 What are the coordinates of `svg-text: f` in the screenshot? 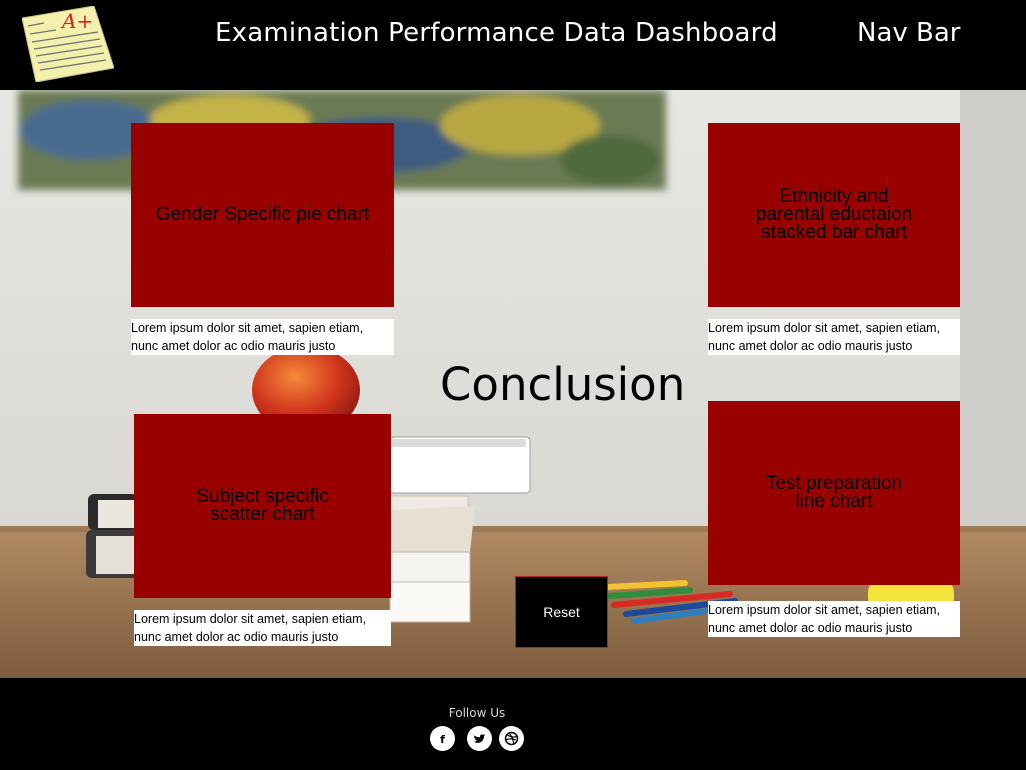 It's located at (442, 739).